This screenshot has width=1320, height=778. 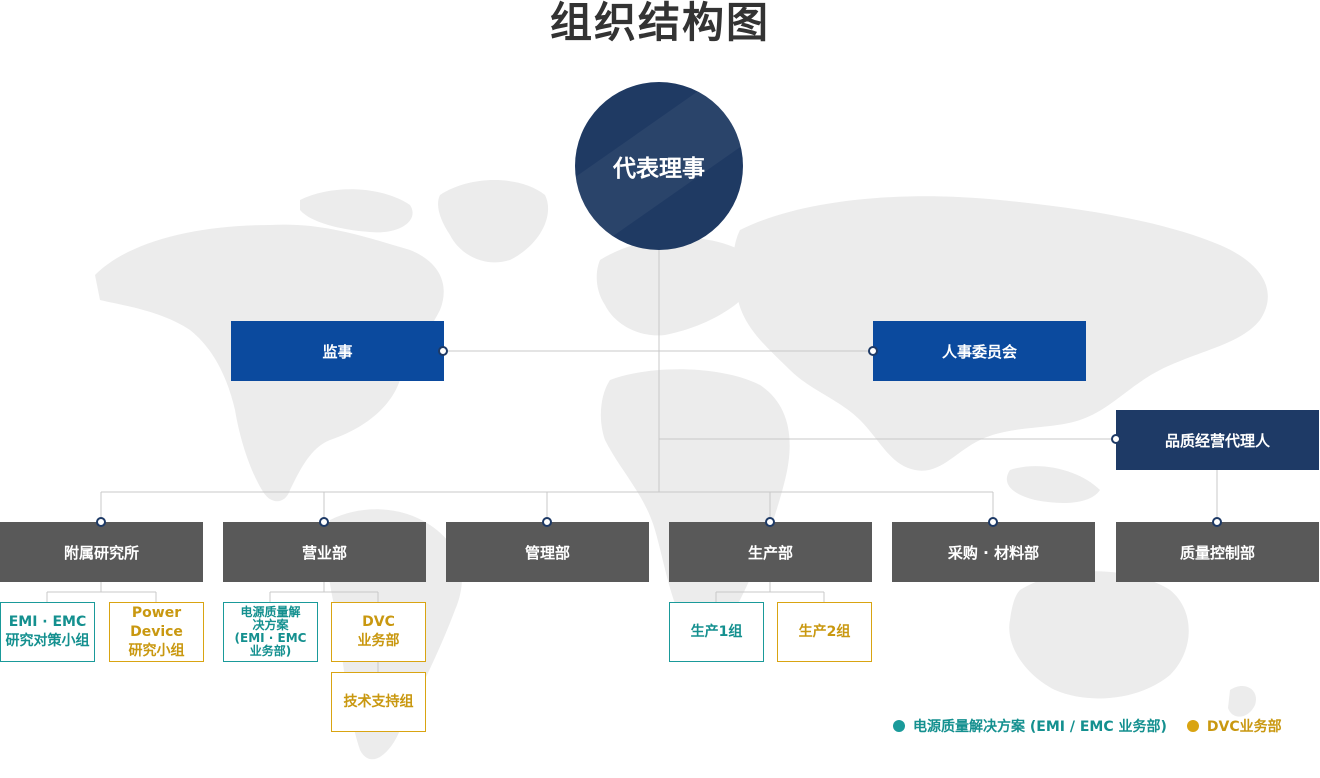 I want to click on hr-committee-label: 人事委员会, so click(x=979, y=351).